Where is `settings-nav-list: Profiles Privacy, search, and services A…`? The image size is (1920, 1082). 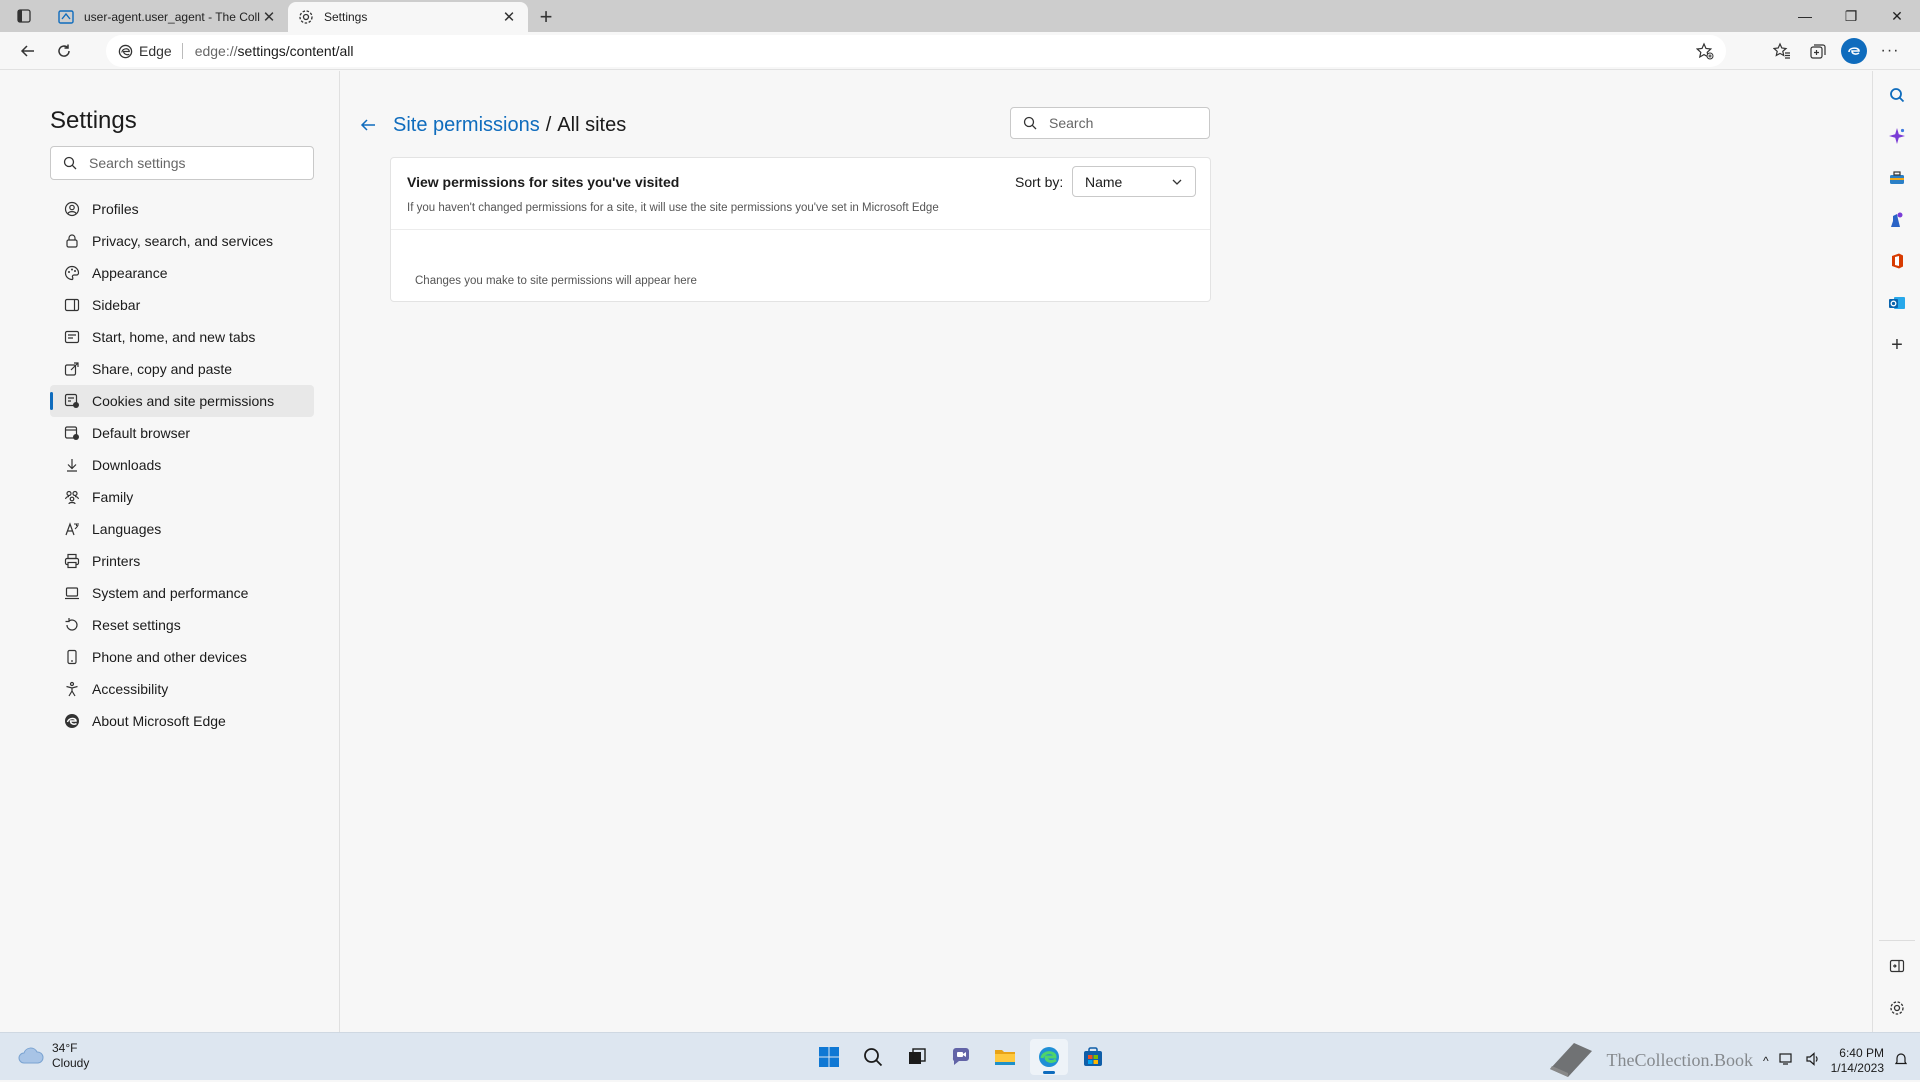
settings-nav-list: Profiles Privacy, search, and services A… is located at coordinates (182, 465).